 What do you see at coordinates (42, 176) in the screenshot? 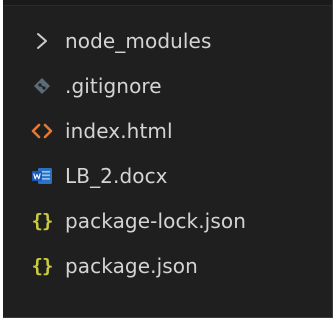
I see `word-document-icon` at bounding box center [42, 176].